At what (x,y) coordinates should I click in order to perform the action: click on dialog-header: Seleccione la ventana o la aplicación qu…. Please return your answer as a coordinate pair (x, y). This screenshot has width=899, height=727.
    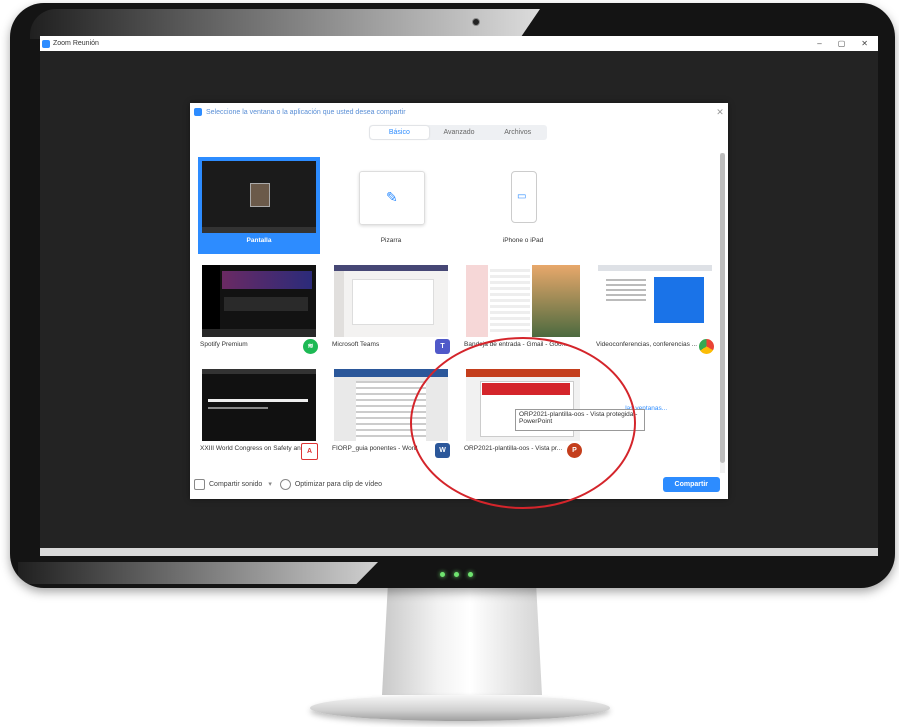
    Looking at the image, I should click on (459, 112).